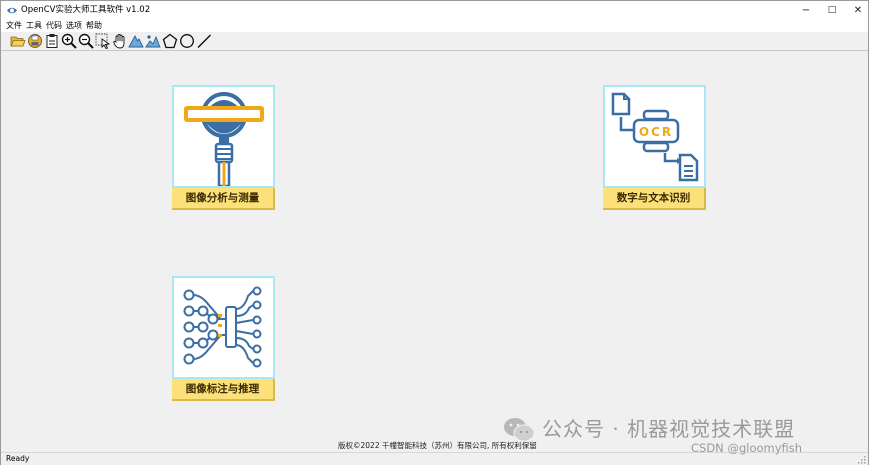 This screenshot has width=869, height=465. I want to click on zoom-in-icon, so click(69, 41).